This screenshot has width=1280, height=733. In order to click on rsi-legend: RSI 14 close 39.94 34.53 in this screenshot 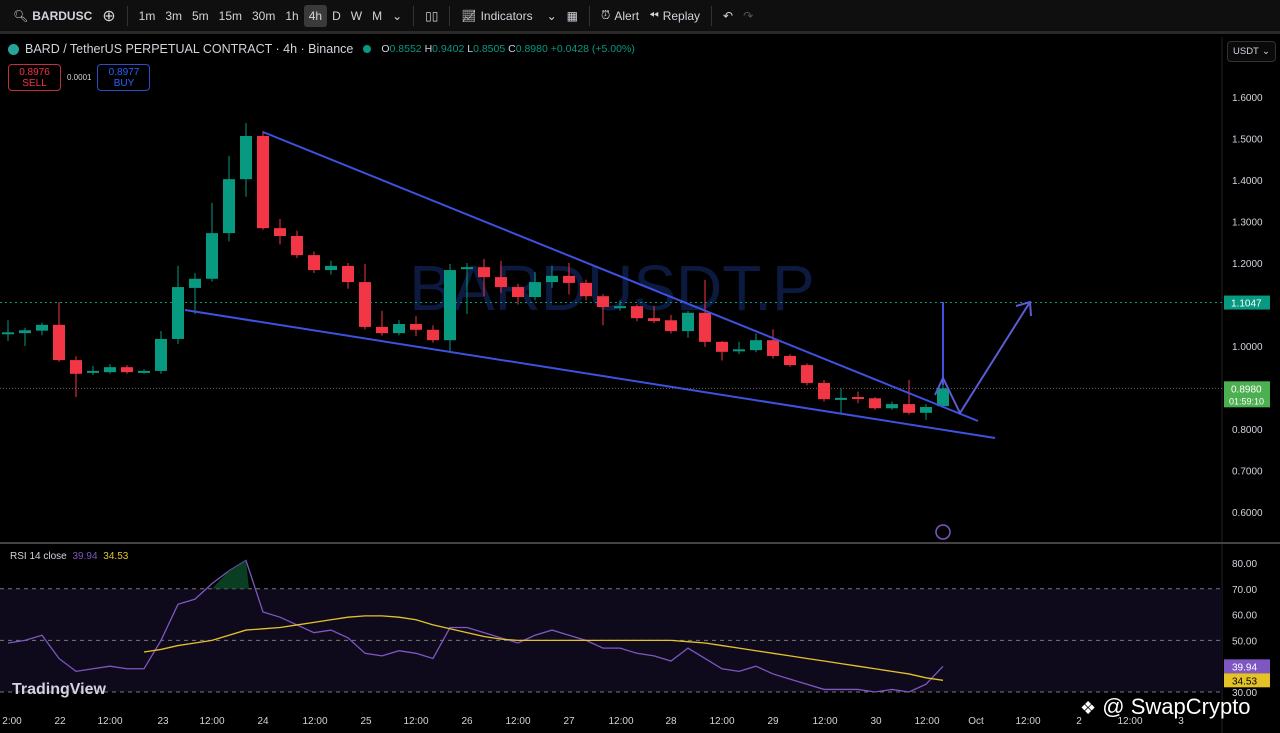, I will do `click(69, 556)`.